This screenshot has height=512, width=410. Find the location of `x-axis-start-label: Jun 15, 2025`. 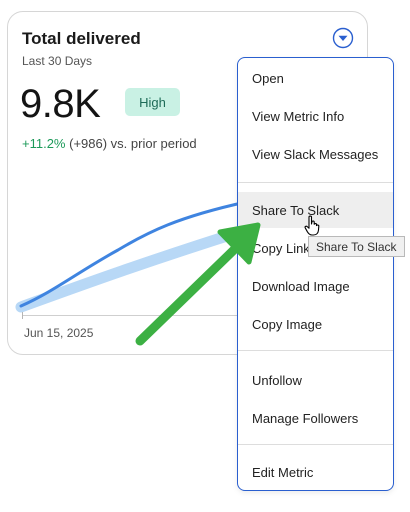

x-axis-start-label: Jun 15, 2025 is located at coordinates (59, 333).